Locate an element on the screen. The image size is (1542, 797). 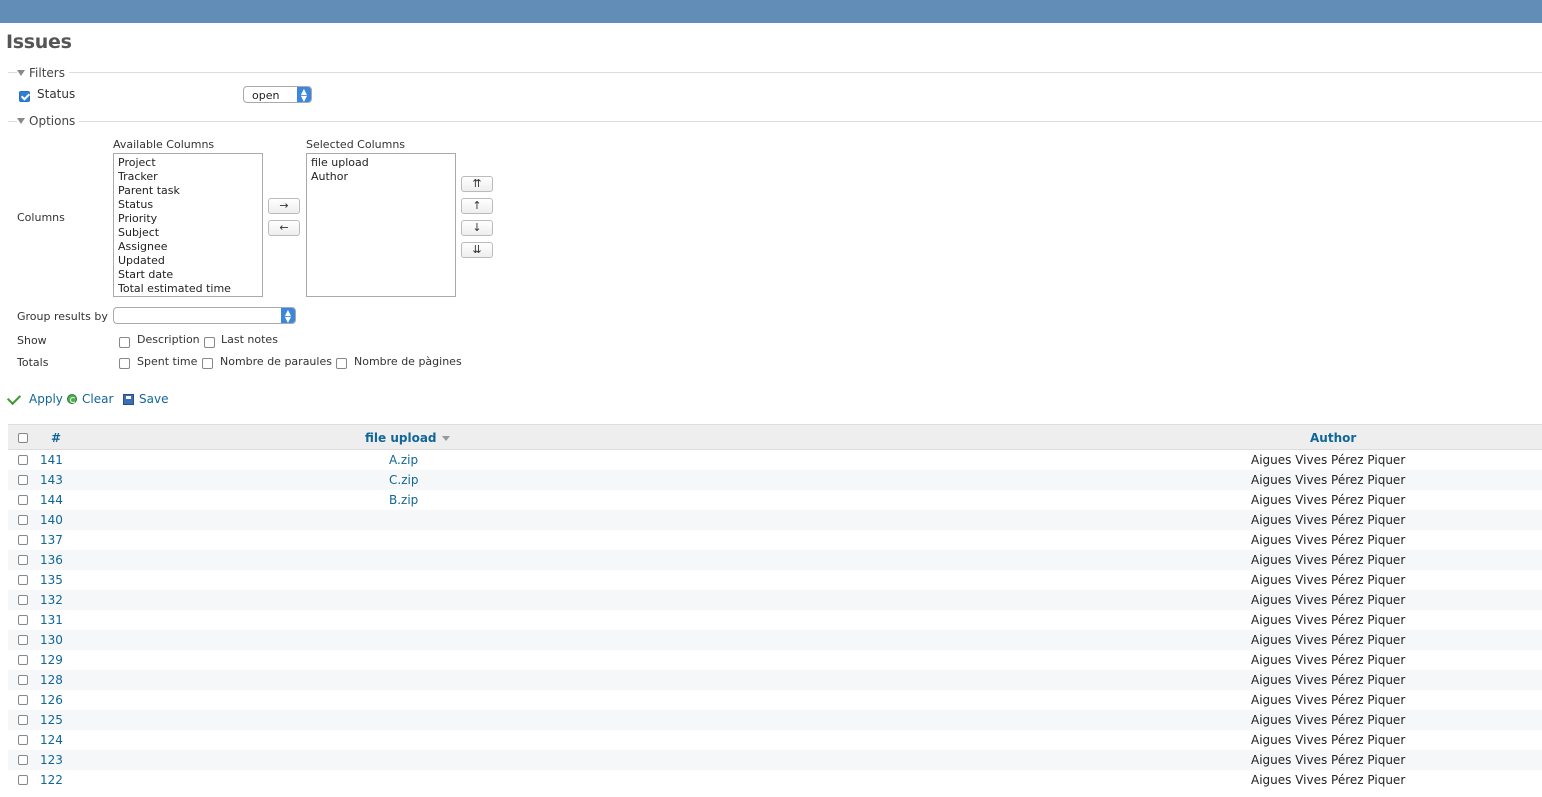
issue-id-link: 136 is located at coordinates (51, 560).